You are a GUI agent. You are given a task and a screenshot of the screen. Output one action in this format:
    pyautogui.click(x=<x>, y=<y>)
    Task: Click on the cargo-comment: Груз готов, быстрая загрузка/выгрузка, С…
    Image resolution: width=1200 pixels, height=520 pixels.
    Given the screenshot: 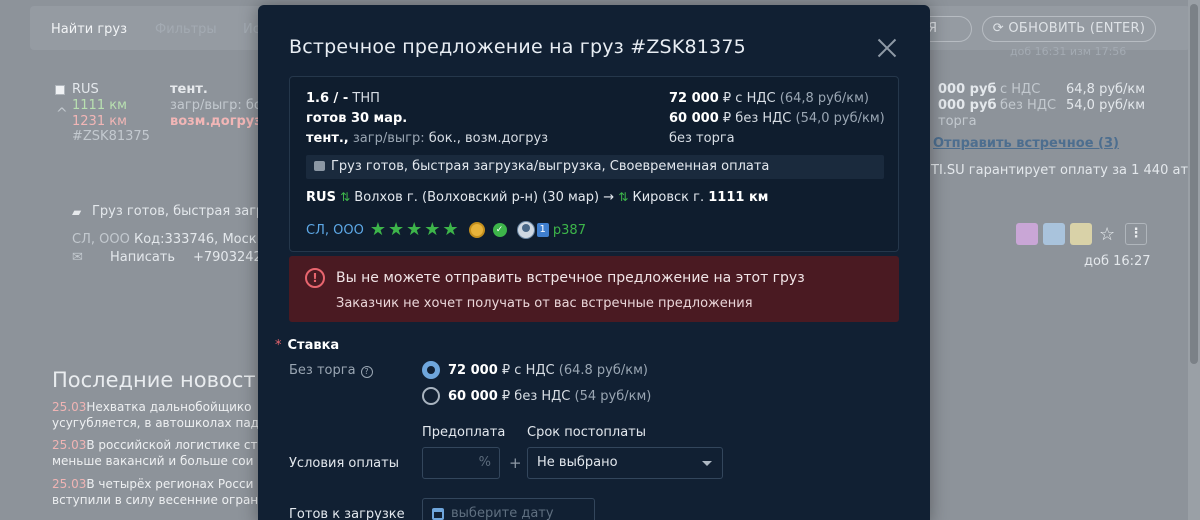 What is the action you would take?
    pyautogui.click(x=595, y=167)
    